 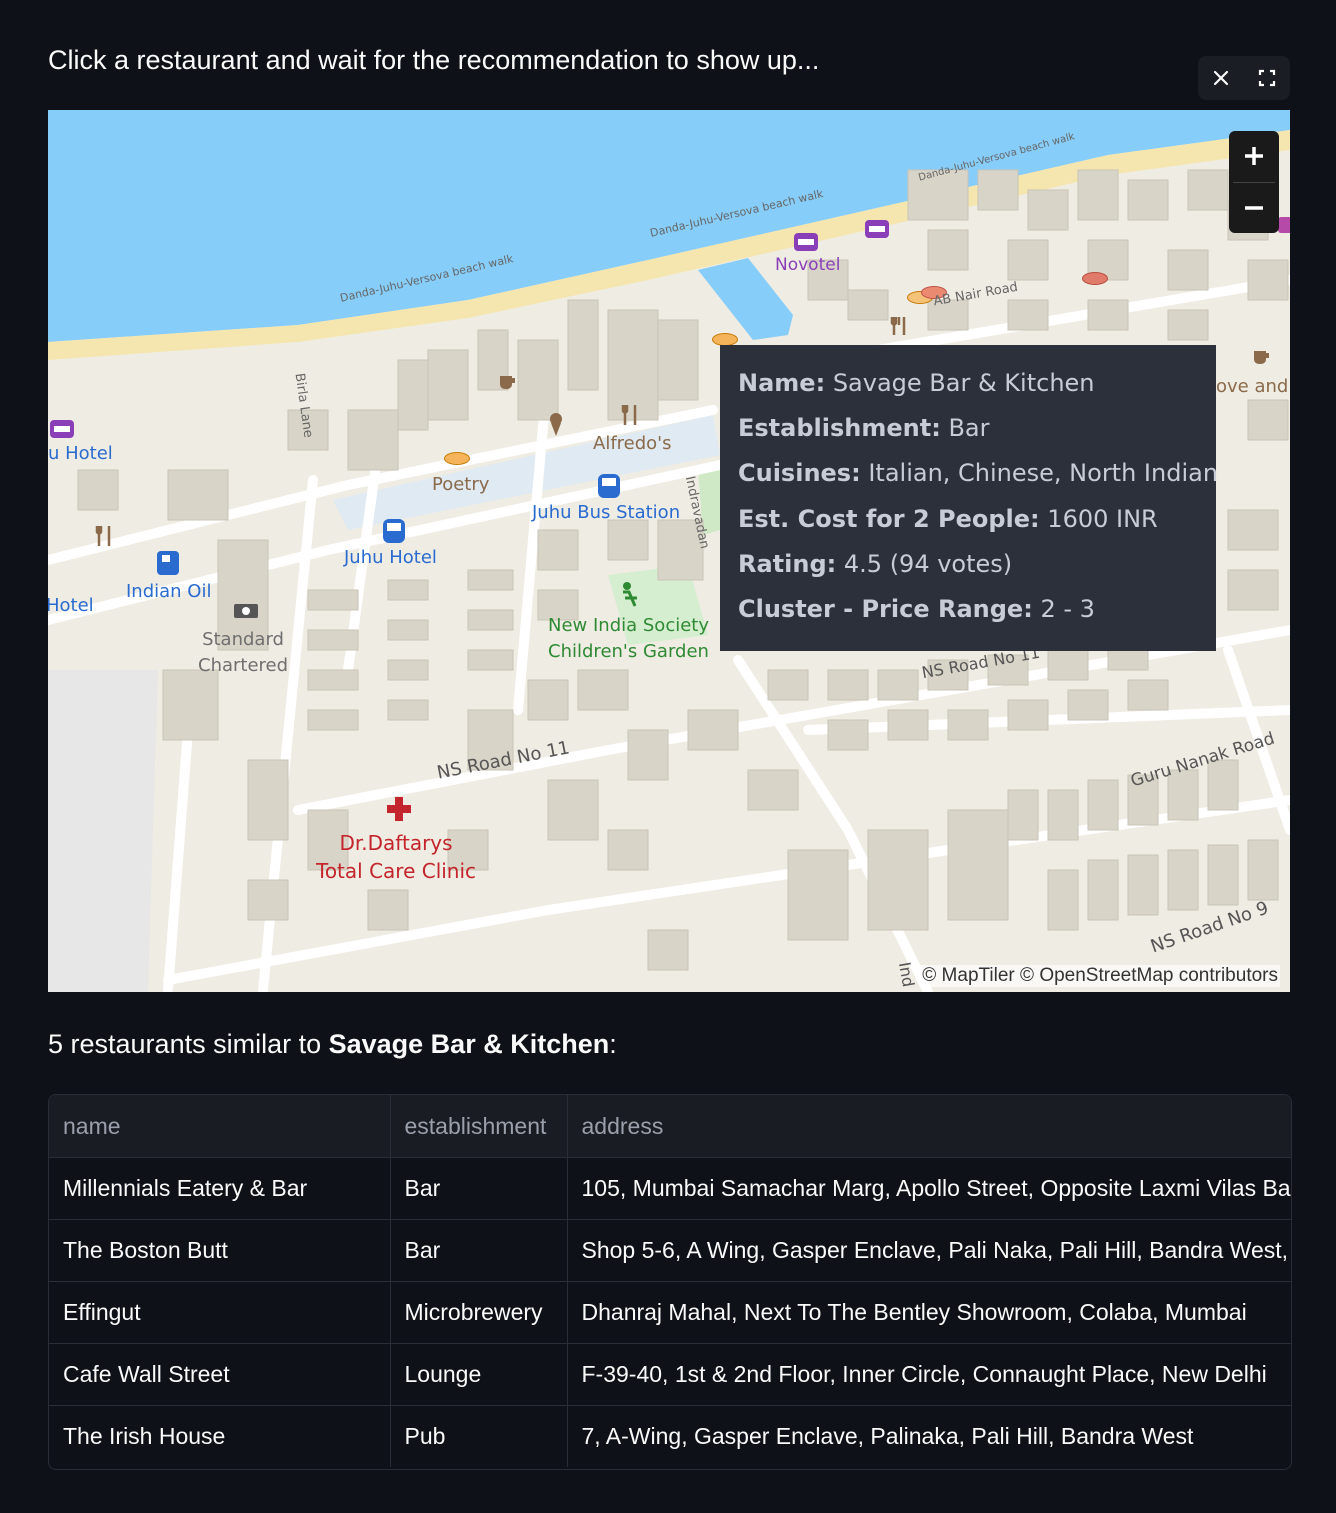 I want to click on ice-cream-icon, so click(x=556, y=424).